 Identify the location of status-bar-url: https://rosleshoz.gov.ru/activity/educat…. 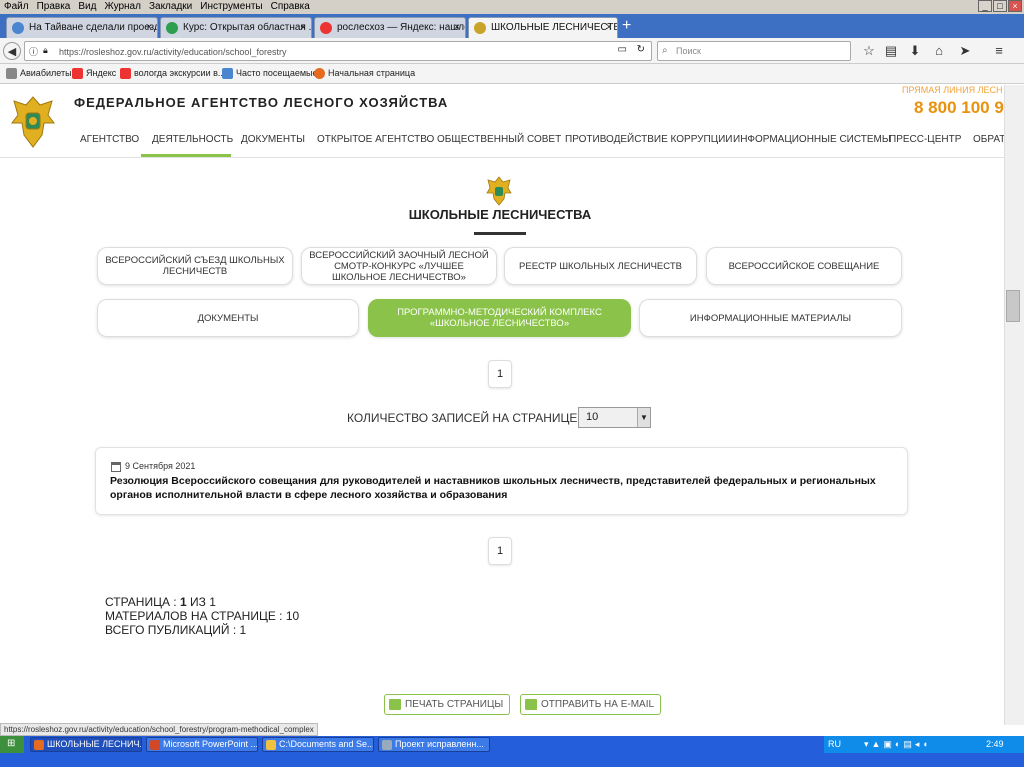
(159, 729).